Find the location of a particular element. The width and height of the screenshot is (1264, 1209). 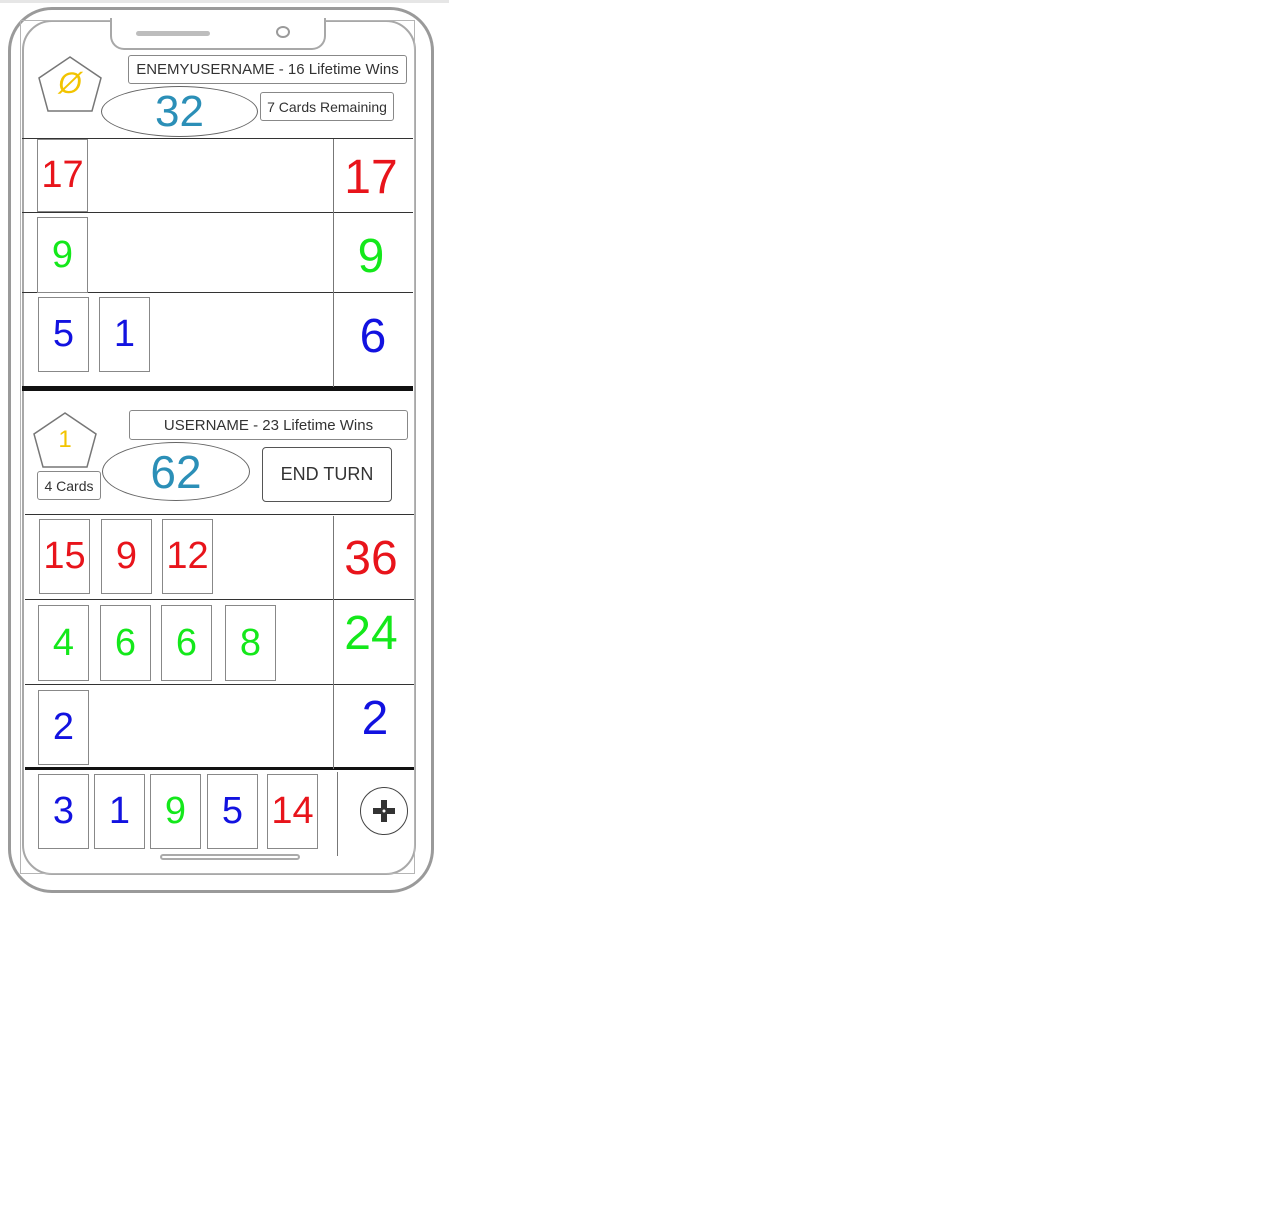

player-score: 62 is located at coordinates (176, 471).